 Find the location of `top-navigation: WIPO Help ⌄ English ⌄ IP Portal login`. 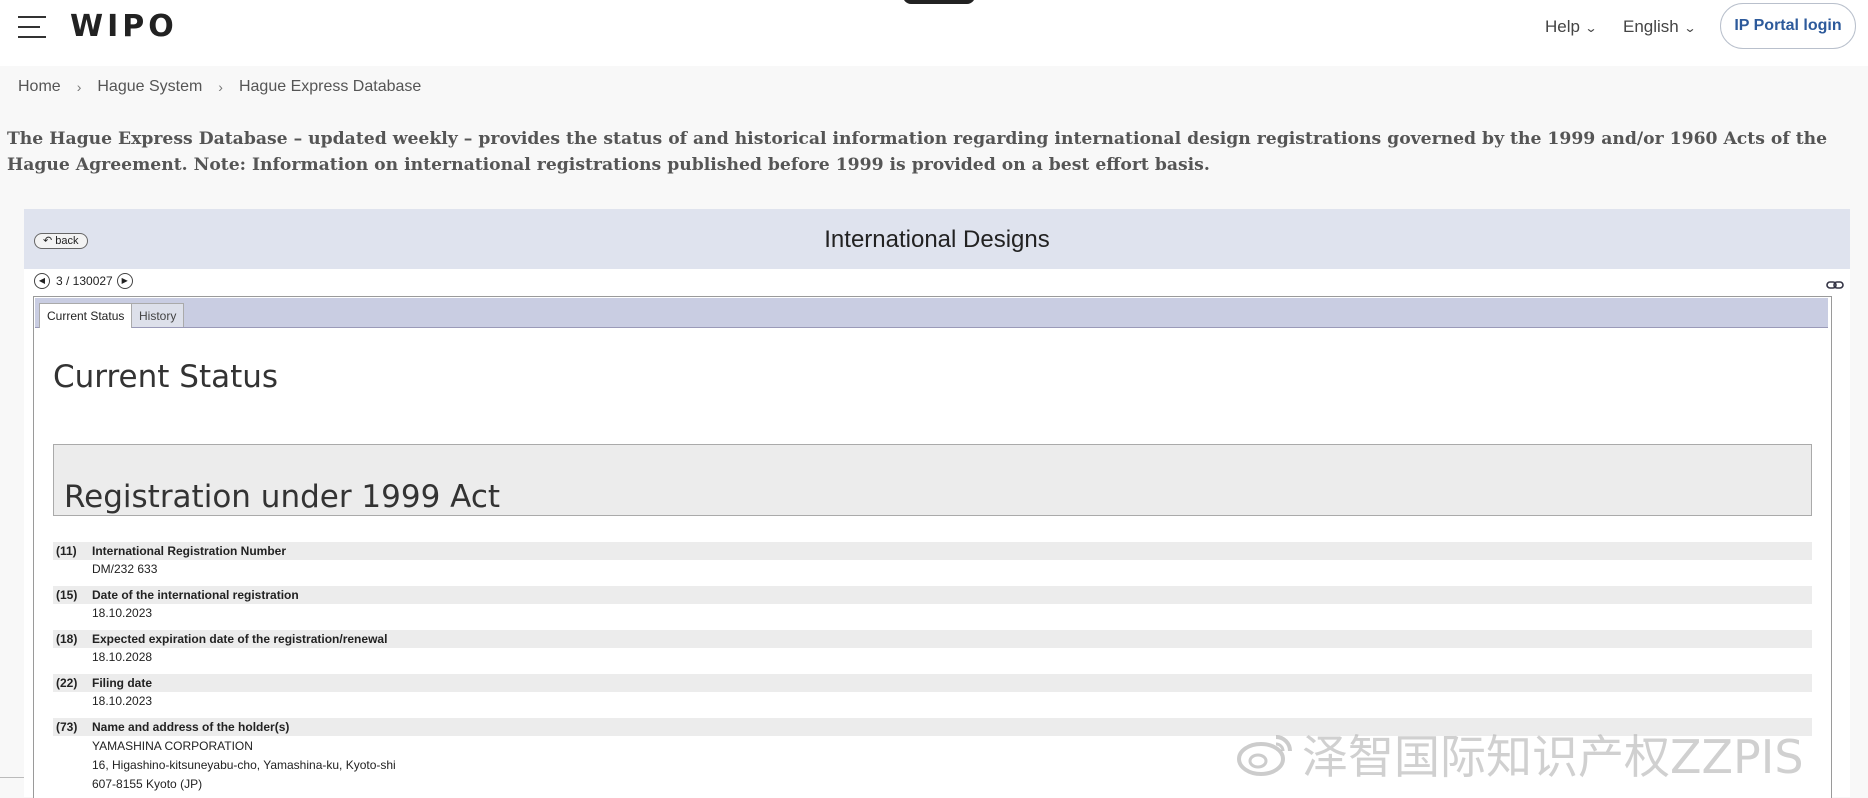

top-navigation: WIPO Help ⌄ English ⌄ IP Portal login is located at coordinates (934, 33).